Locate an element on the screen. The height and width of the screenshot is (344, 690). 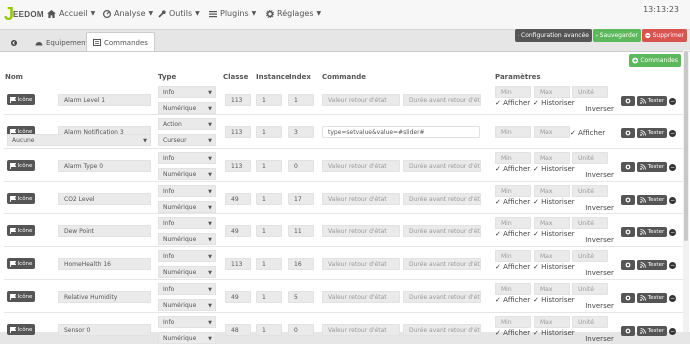
classe-input: 48 is located at coordinates (238, 330).